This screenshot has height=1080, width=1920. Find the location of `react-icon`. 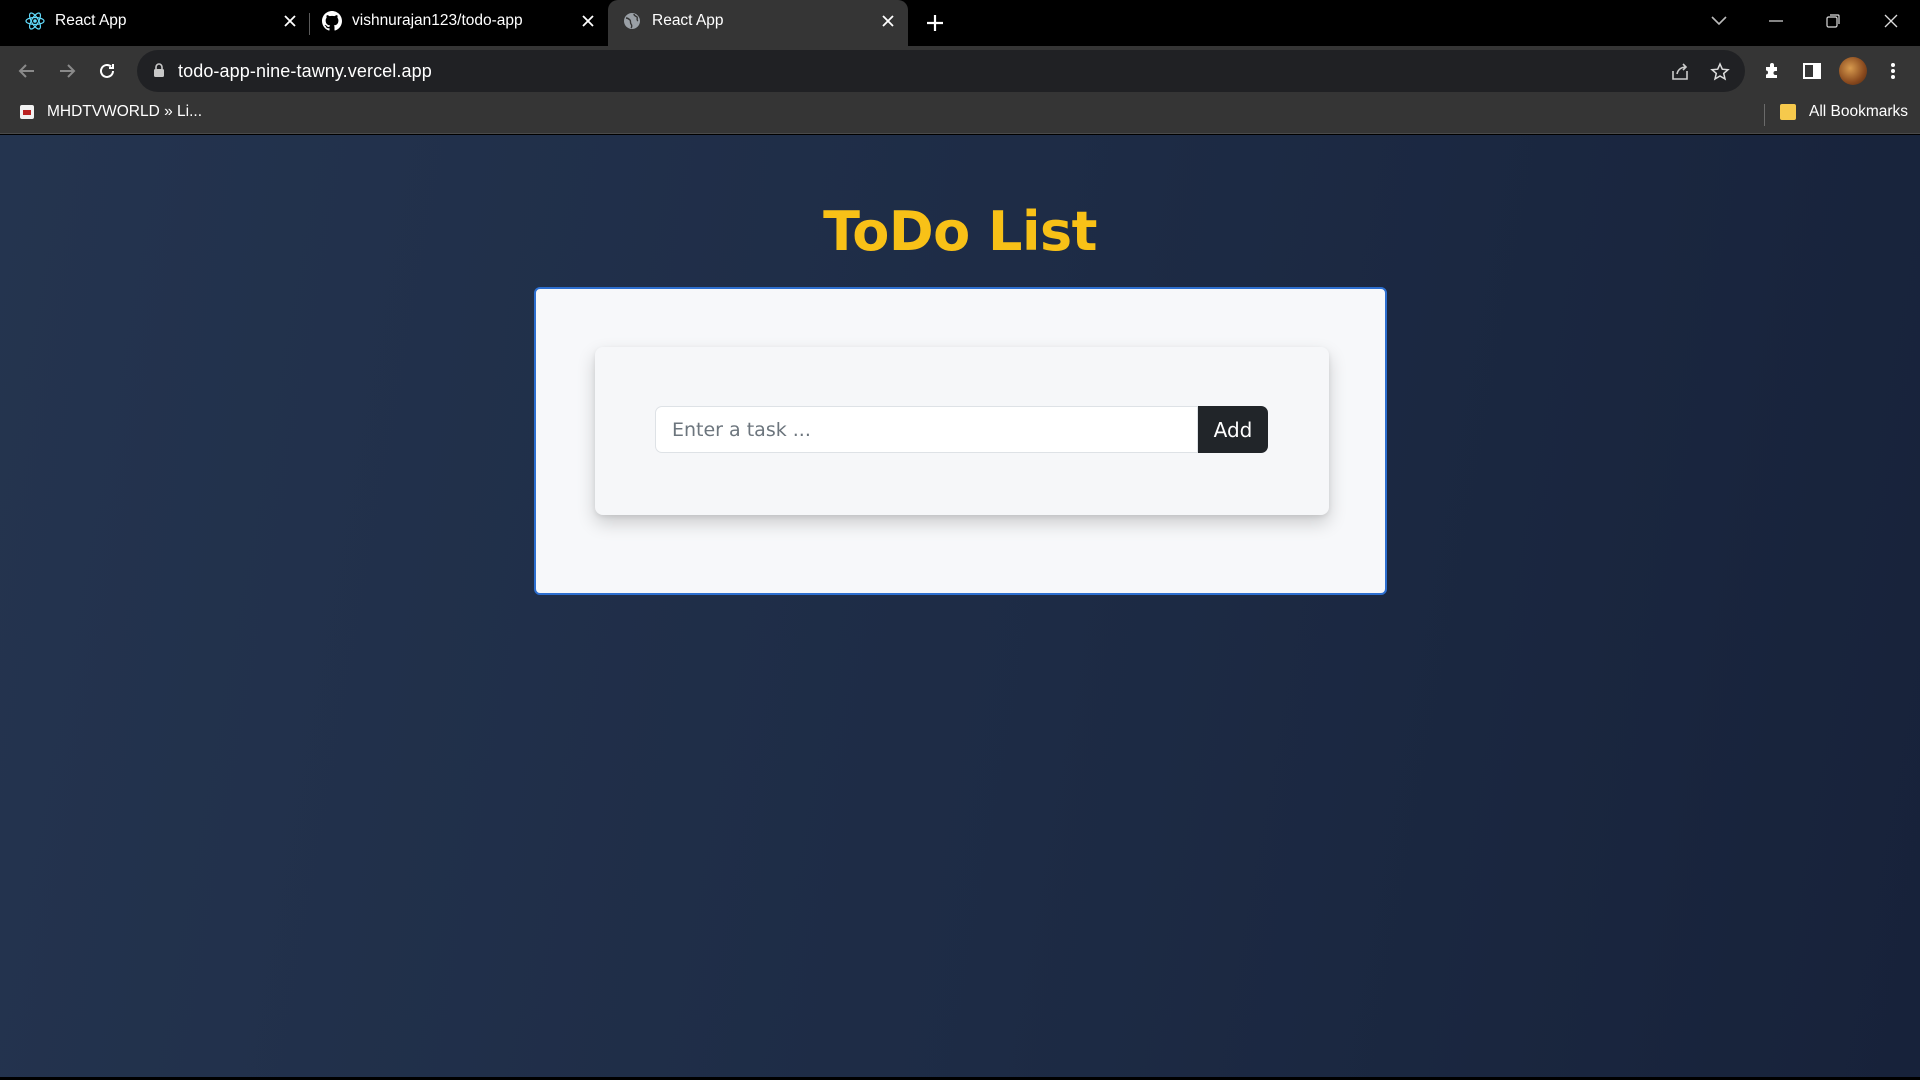

react-icon is located at coordinates (35, 21).